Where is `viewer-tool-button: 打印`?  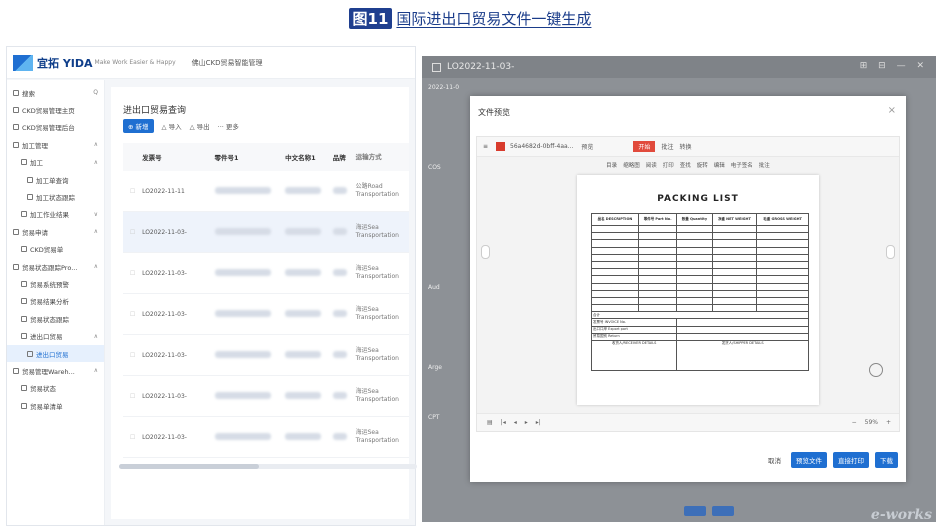
viewer-tool-button: 打印 is located at coordinates (668, 165).